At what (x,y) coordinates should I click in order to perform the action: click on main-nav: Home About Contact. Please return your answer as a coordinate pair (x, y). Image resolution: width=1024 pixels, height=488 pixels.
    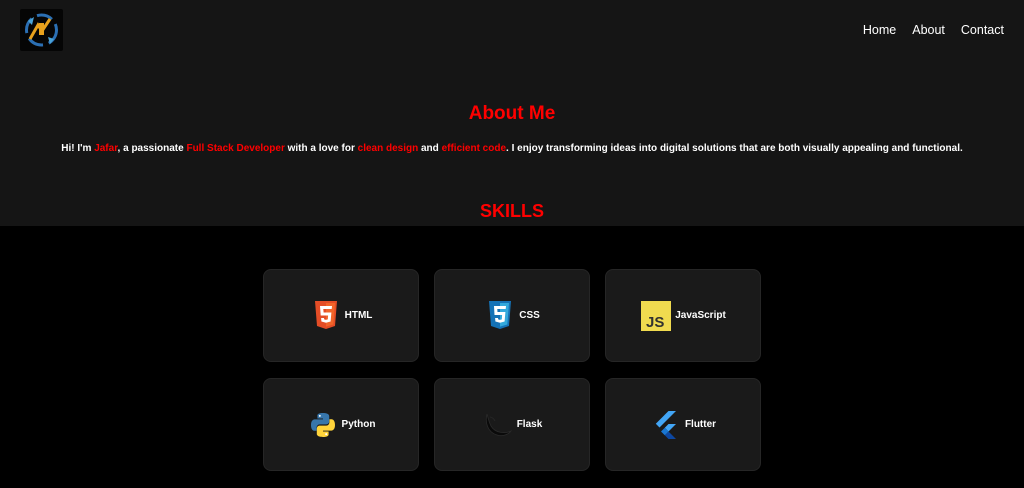
    Looking at the image, I should click on (933, 30).